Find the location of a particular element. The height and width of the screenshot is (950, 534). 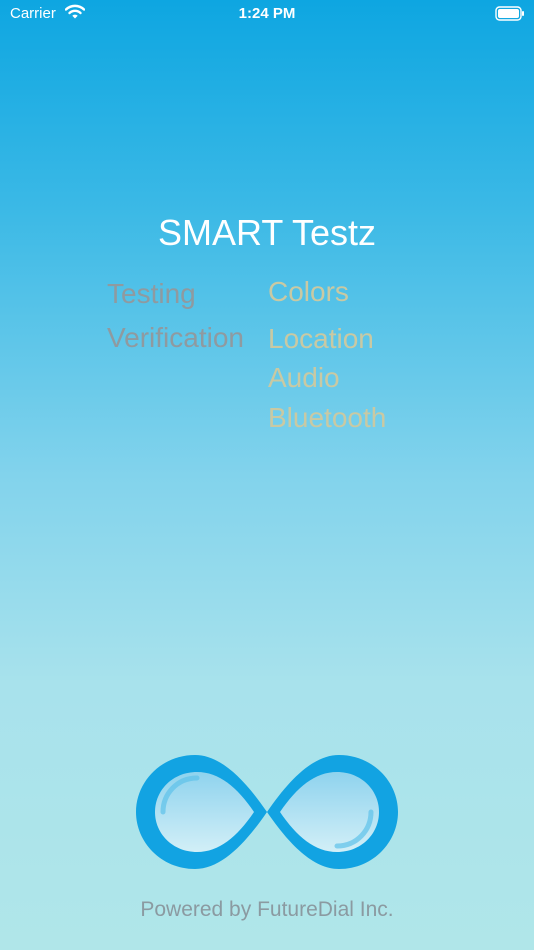

powered-by-footer: Powered by FutureDial Inc. is located at coordinates (267, 909).